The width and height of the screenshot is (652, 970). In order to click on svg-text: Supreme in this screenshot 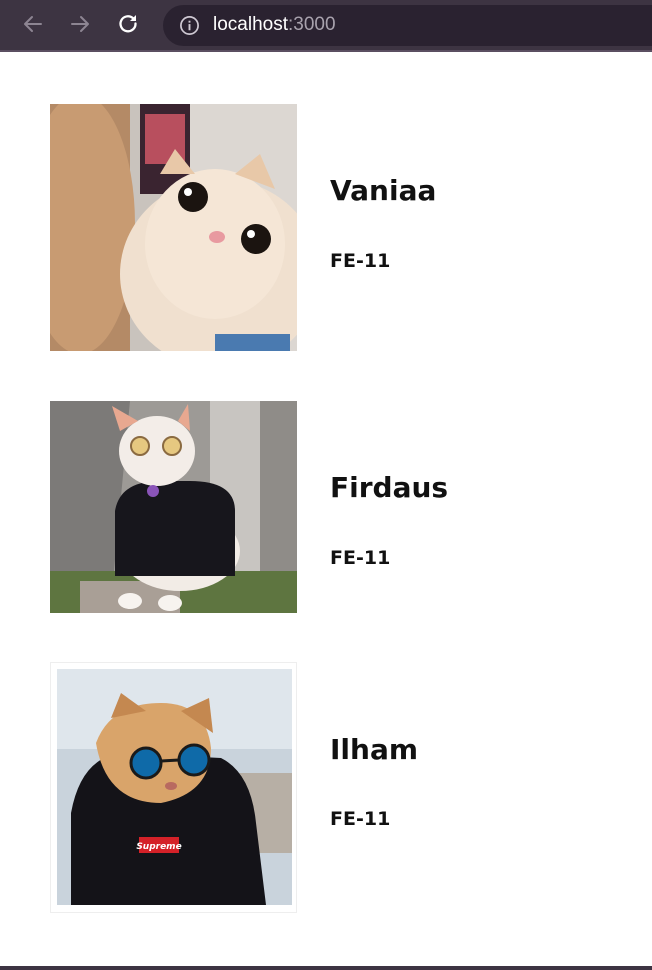, I will do `click(158, 847)`.